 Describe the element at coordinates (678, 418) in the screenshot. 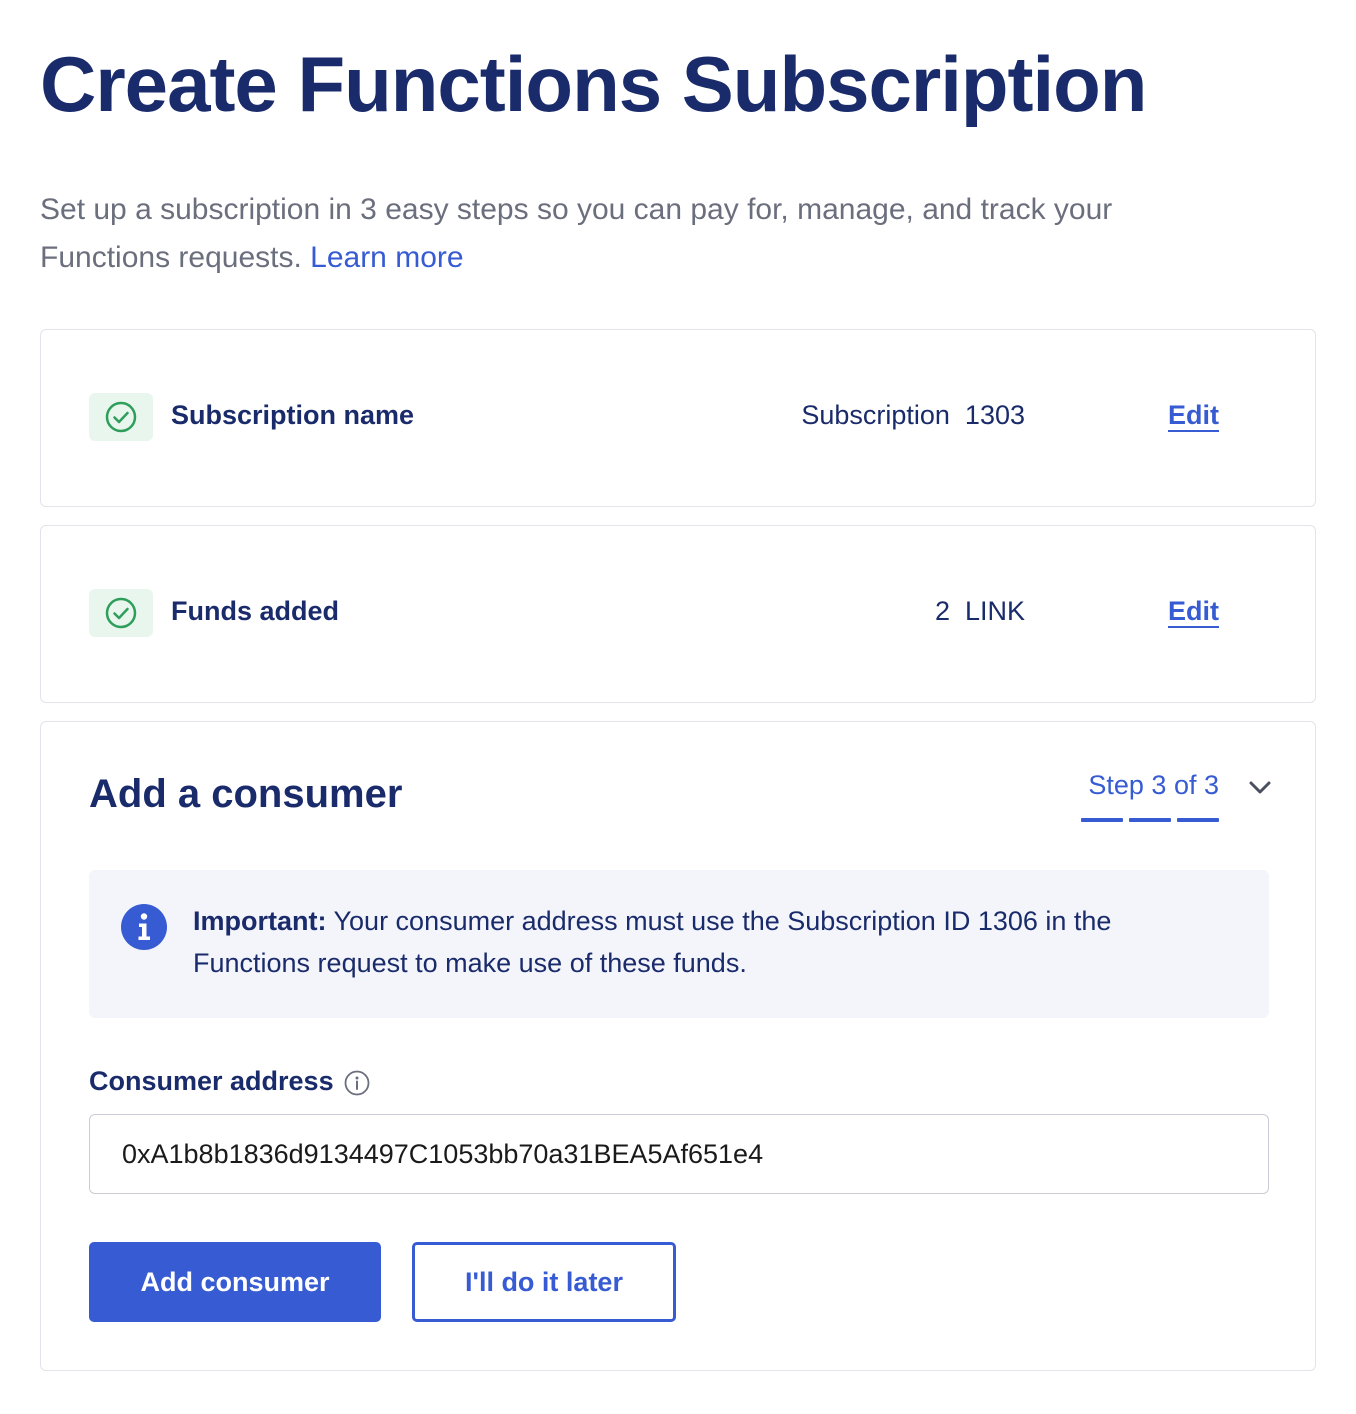

I see `step-card-subscription-name: Subscription name Subscription 1303 Edit` at that location.